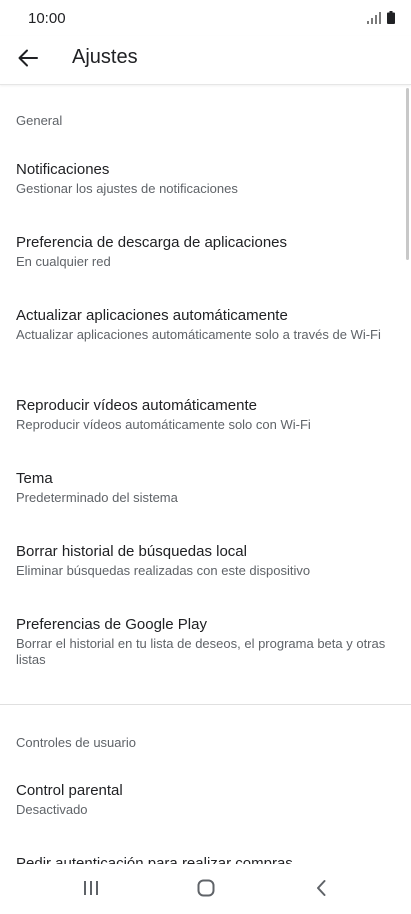  What do you see at coordinates (76, 742) in the screenshot?
I see `section-header-user-controls: Controles de usuario` at bounding box center [76, 742].